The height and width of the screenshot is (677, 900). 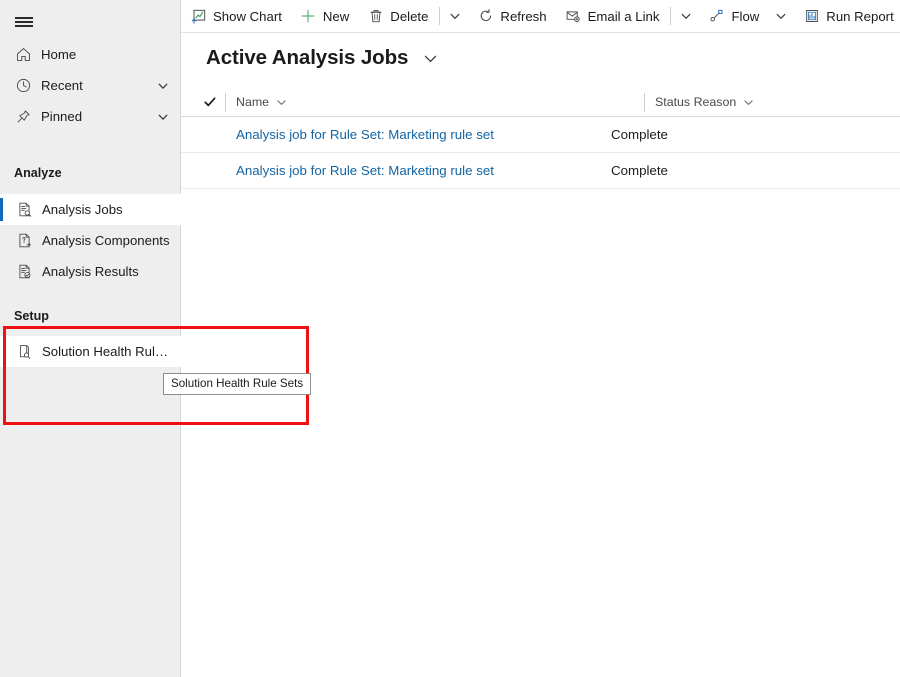 What do you see at coordinates (434, 102) in the screenshot?
I see `column-header-name: Name` at bounding box center [434, 102].